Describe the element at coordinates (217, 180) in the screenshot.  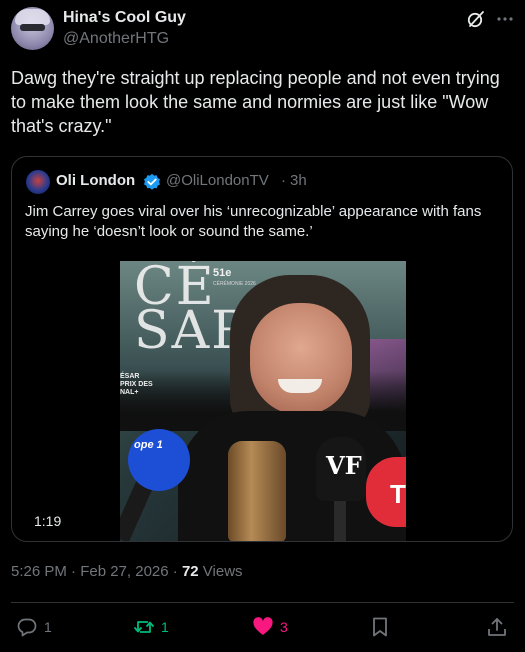
I see `quoted-author-handle: @OliLondonTV` at that location.